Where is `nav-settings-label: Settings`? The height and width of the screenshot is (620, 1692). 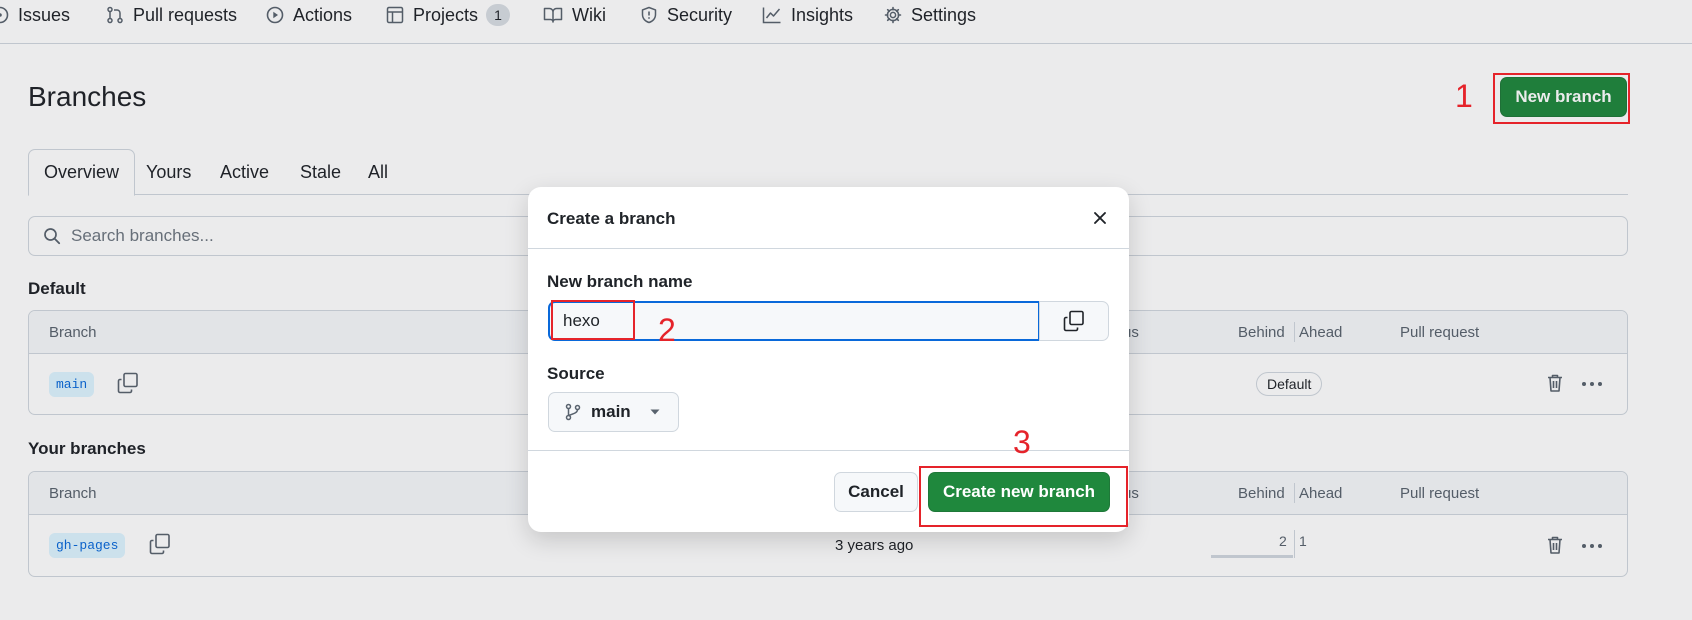 nav-settings-label: Settings is located at coordinates (944, 14).